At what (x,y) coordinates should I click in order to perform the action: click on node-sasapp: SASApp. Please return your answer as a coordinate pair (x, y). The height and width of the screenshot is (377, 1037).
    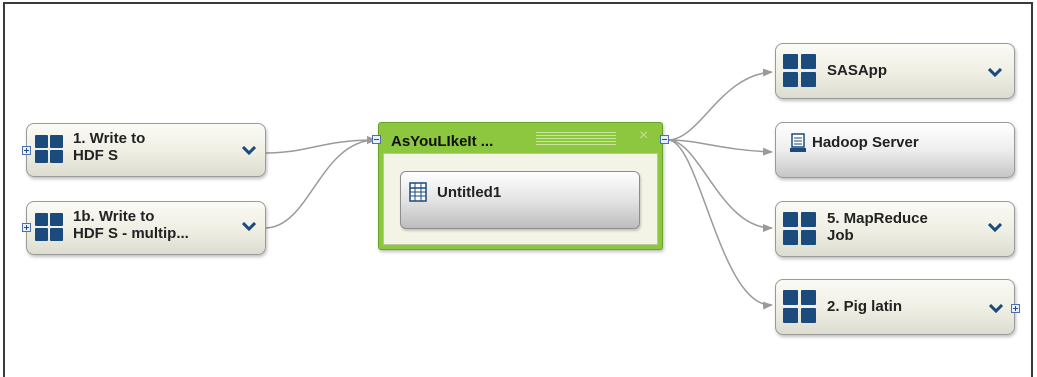
    Looking at the image, I should click on (895, 71).